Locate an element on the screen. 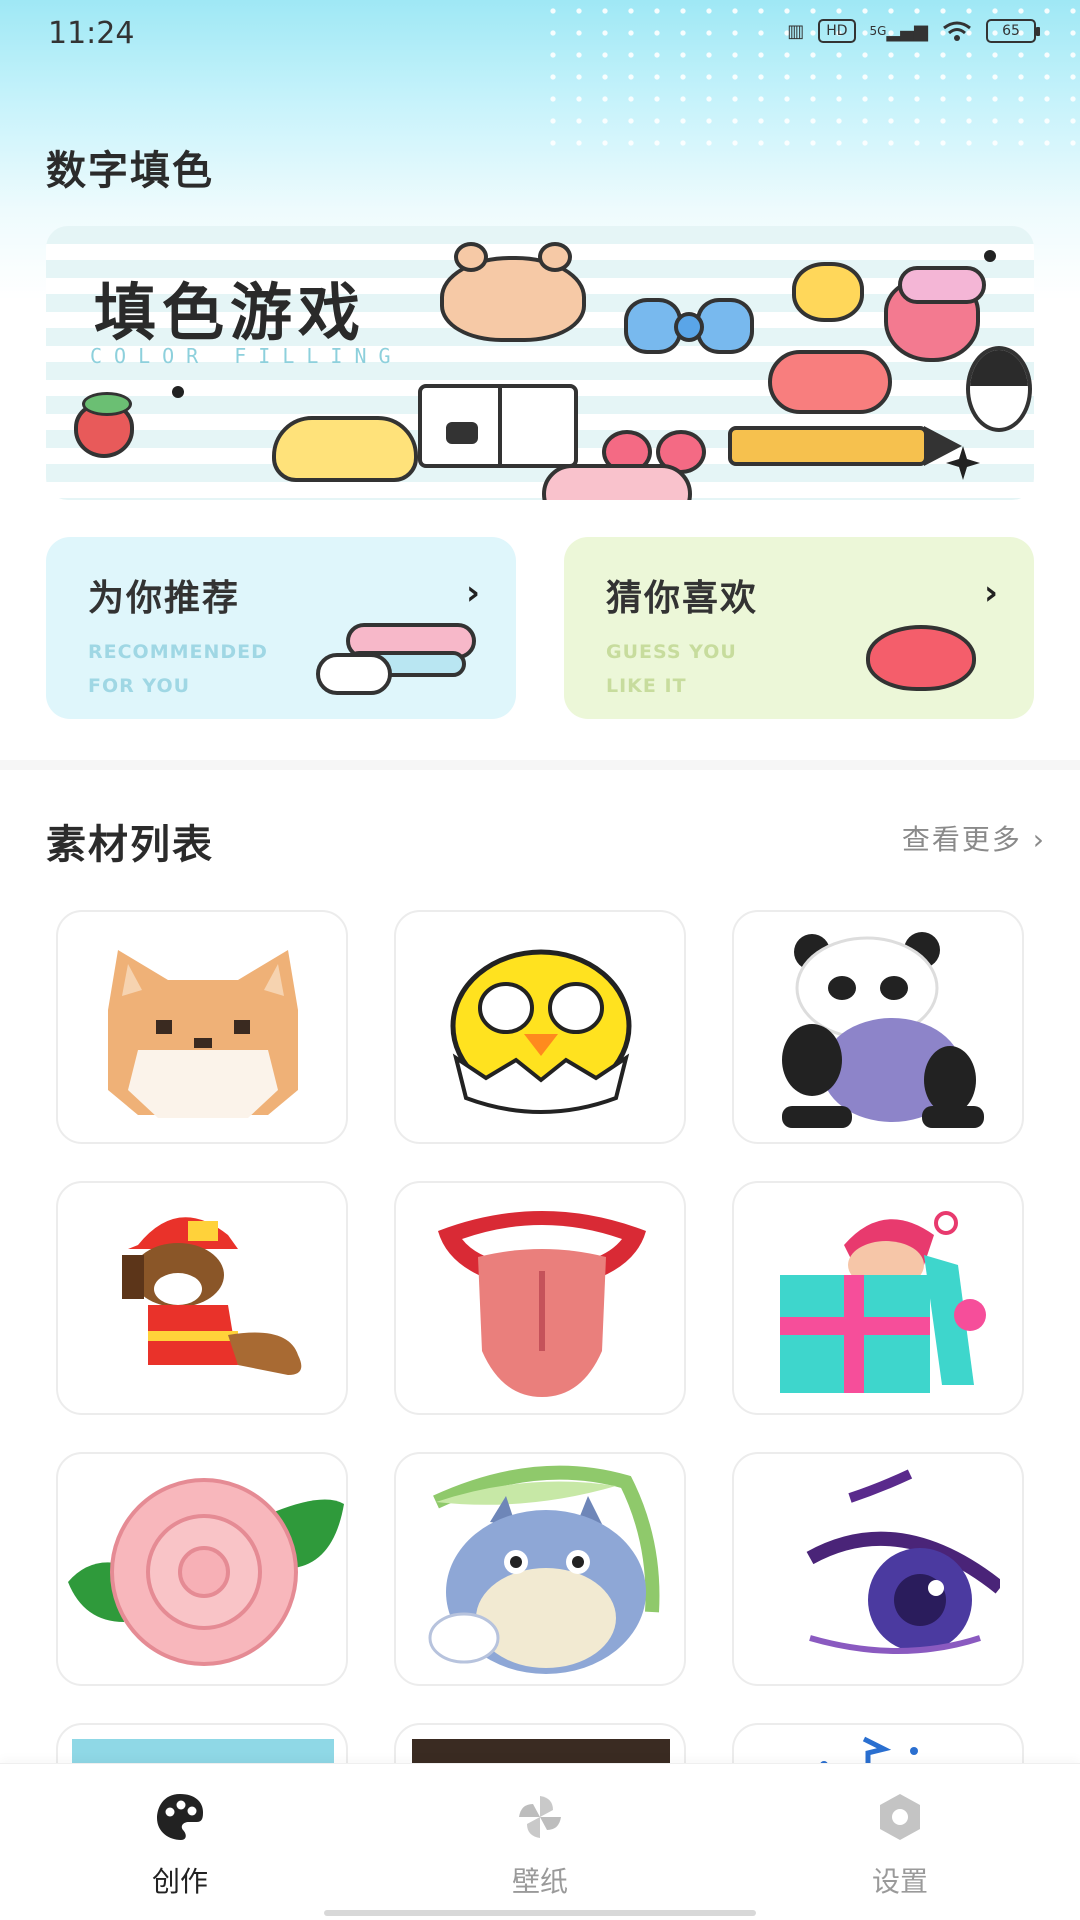  material-tile-tongue is located at coordinates (540, 1298).